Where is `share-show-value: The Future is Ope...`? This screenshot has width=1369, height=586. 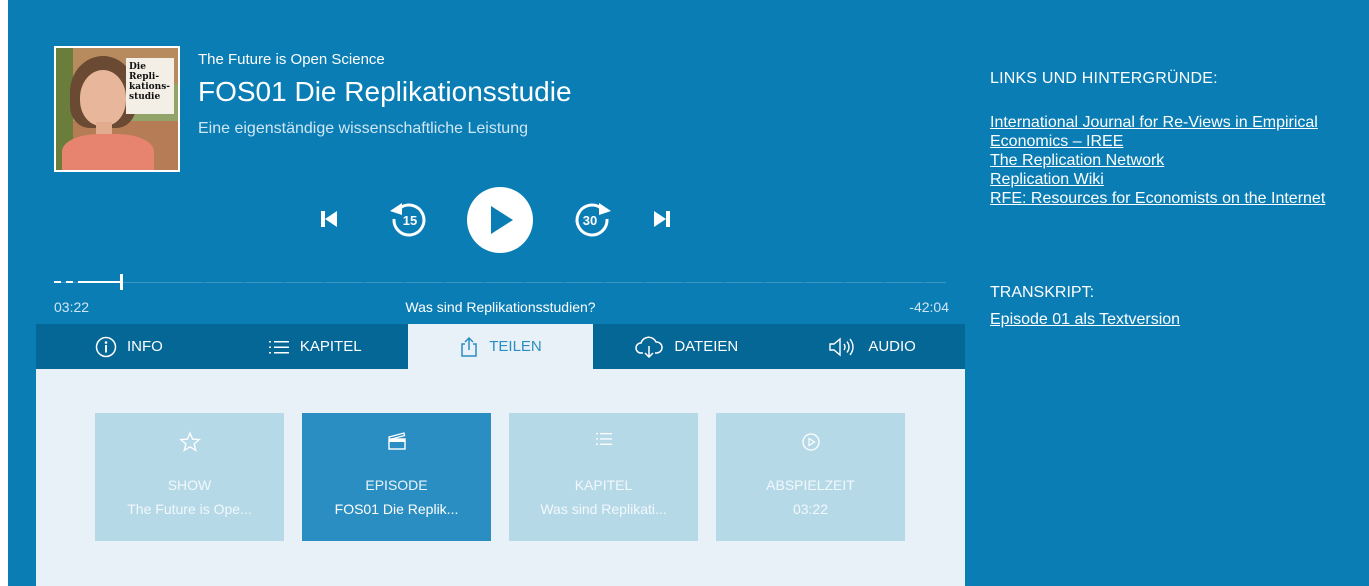 share-show-value: The Future is Ope... is located at coordinates (189, 509).